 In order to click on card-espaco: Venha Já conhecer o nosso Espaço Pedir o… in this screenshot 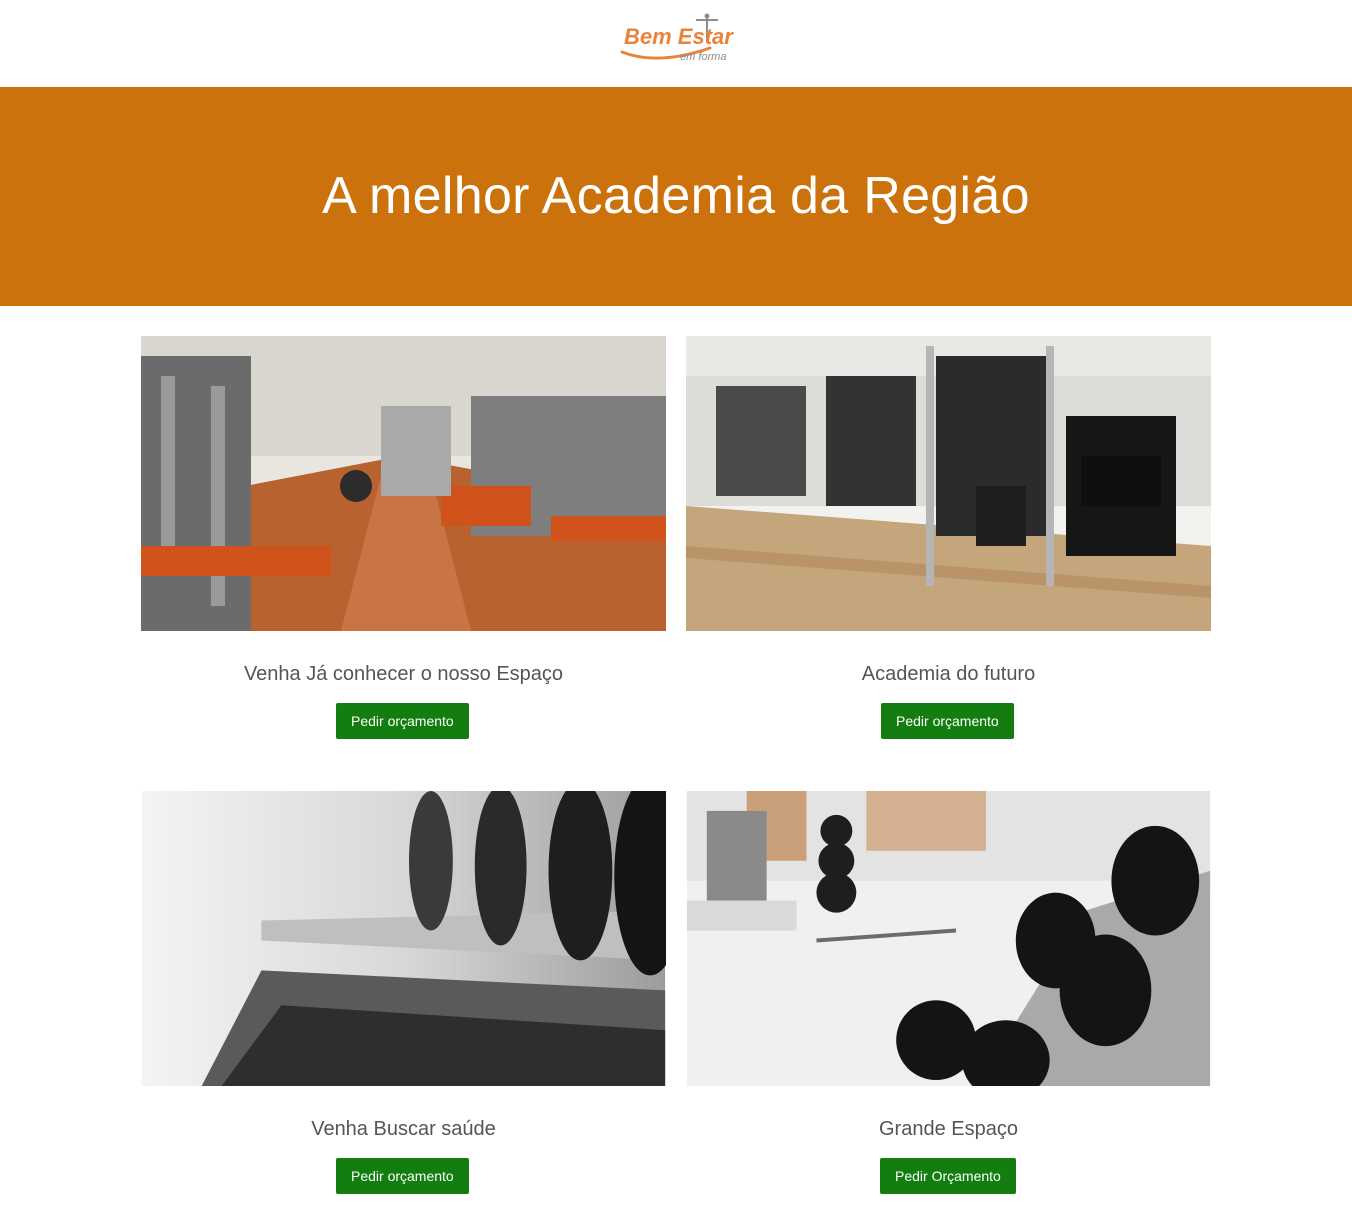, I will do `click(403, 537)`.